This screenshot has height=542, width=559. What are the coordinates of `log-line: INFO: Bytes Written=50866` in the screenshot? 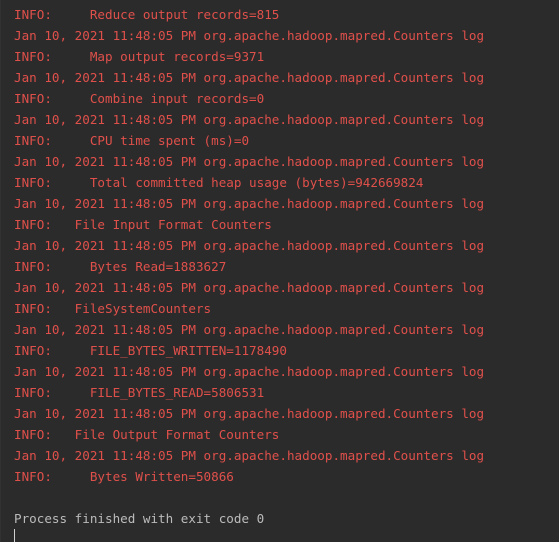 It's located at (124, 476).